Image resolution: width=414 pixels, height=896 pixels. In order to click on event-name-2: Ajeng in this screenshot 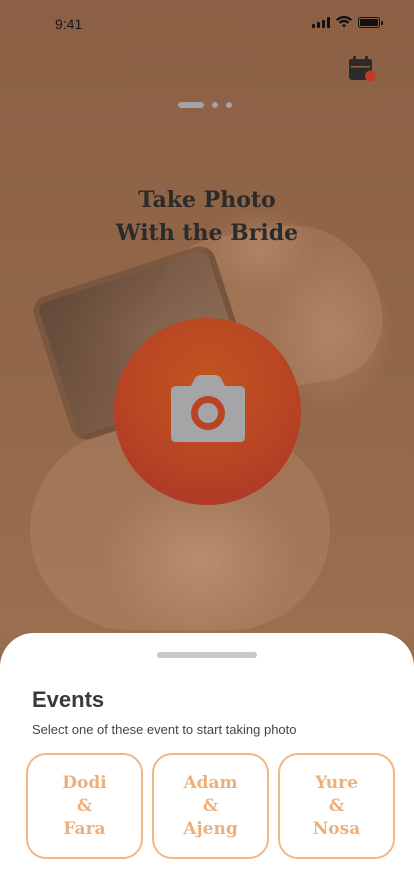, I will do `click(210, 828)`.